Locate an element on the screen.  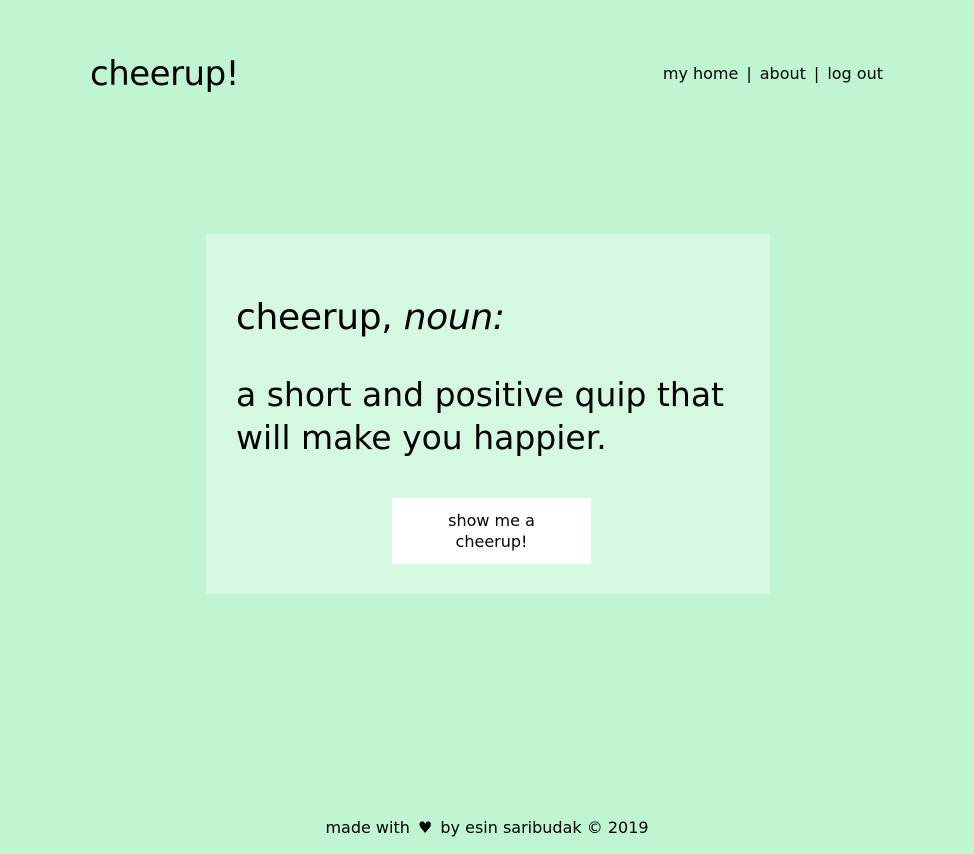
footer-made-with: made with is located at coordinates (367, 827).